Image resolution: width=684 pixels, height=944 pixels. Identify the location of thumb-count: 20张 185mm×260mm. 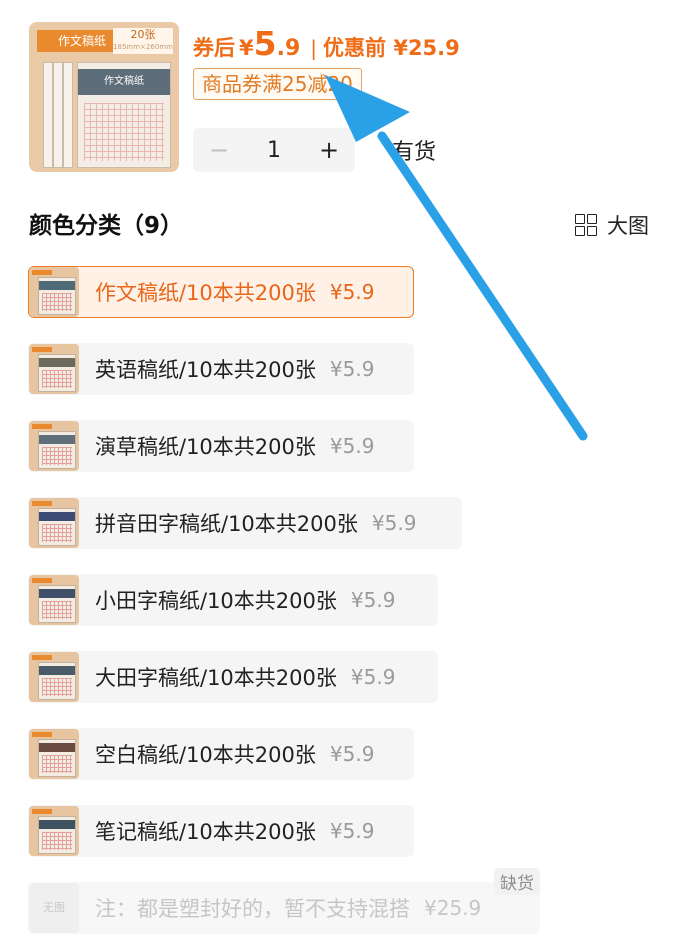
(143, 41).